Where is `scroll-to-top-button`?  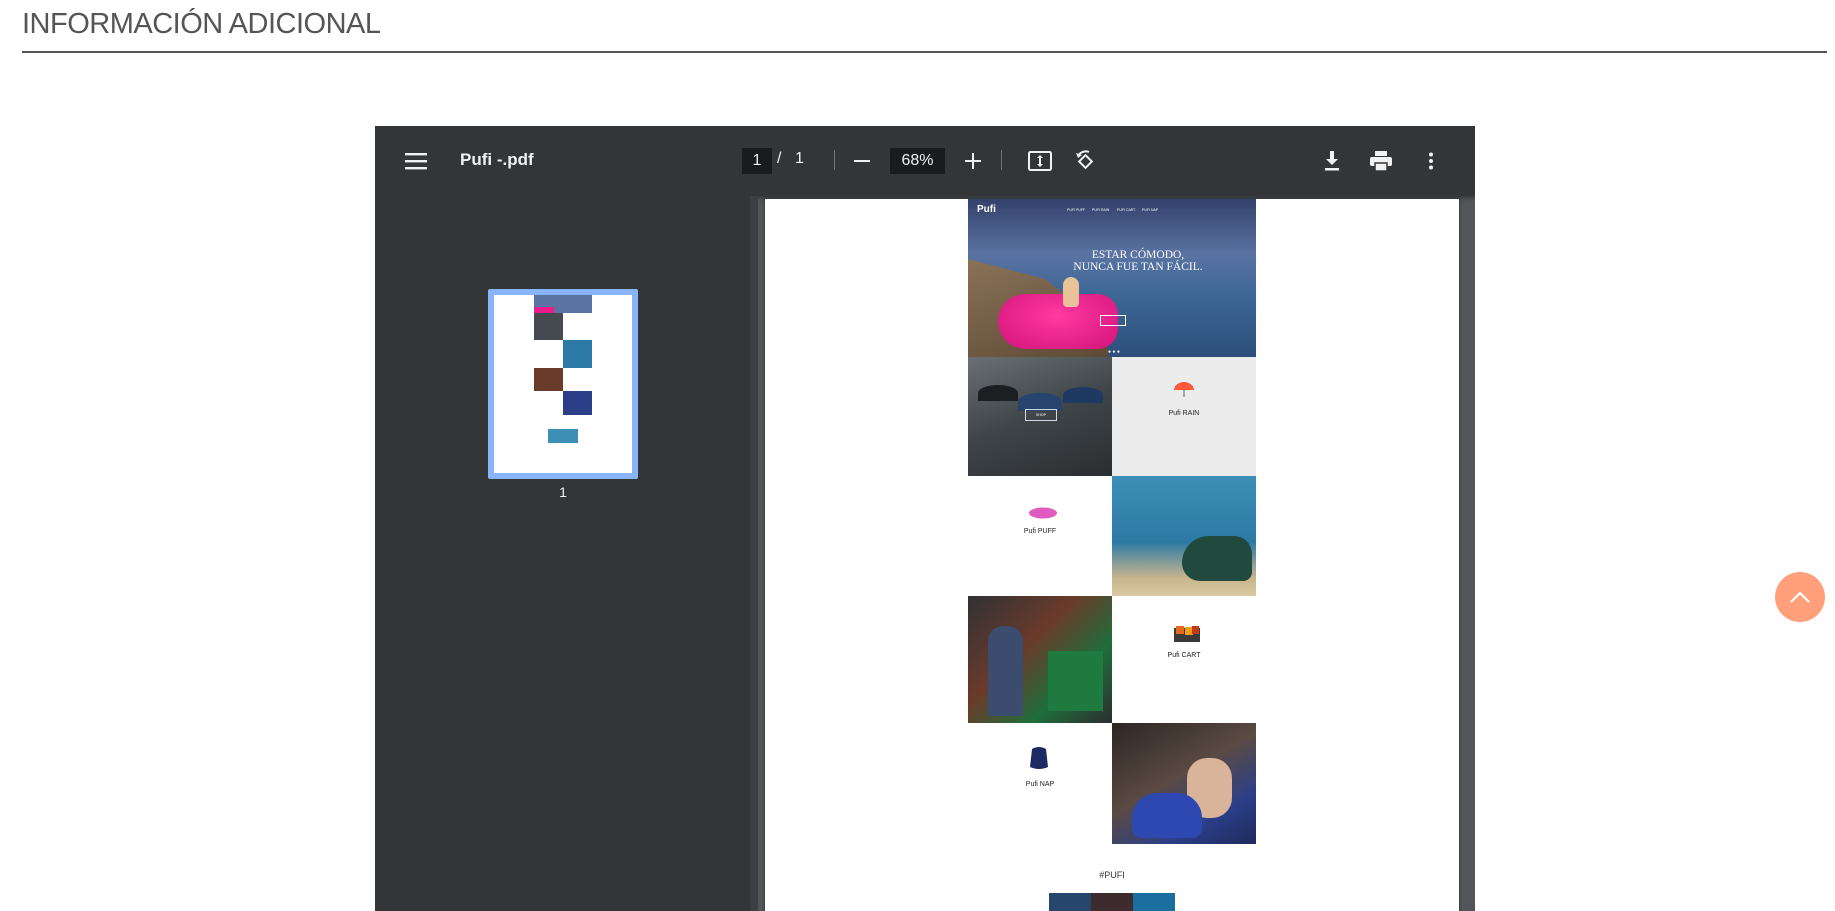
scroll-to-top-button is located at coordinates (1800, 597).